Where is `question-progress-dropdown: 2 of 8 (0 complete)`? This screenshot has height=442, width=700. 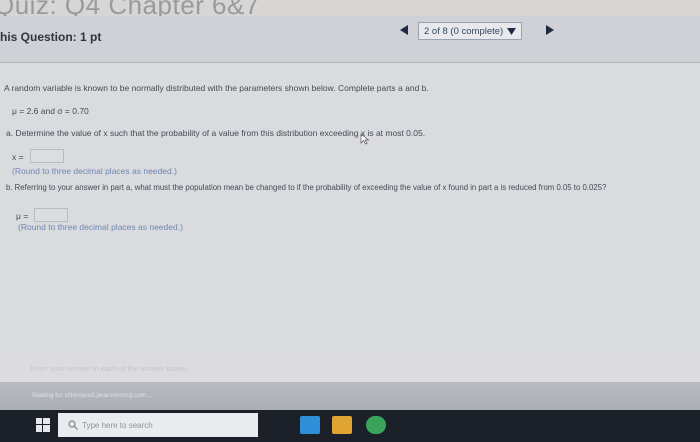 question-progress-dropdown: 2 of 8 (0 complete) is located at coordinates (470, 31).